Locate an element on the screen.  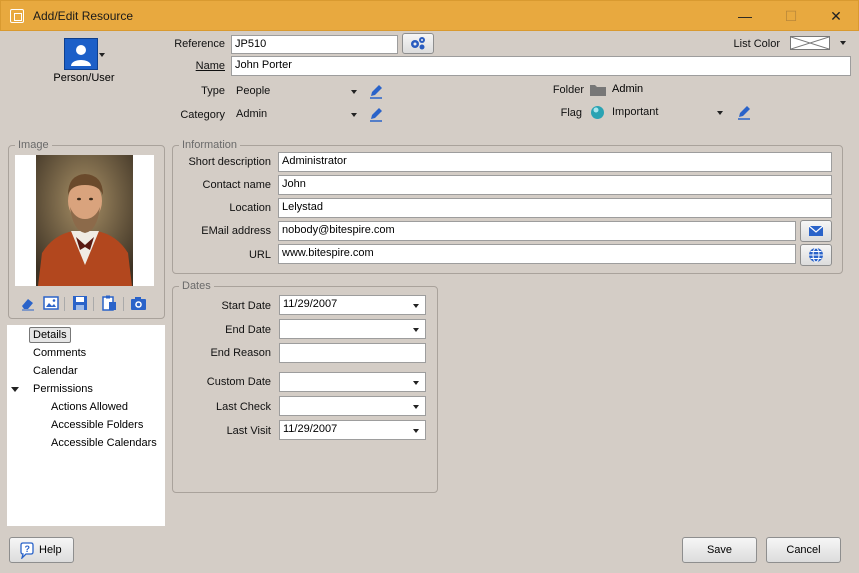
folder-value: Admin is located at coordinates (627, 89).